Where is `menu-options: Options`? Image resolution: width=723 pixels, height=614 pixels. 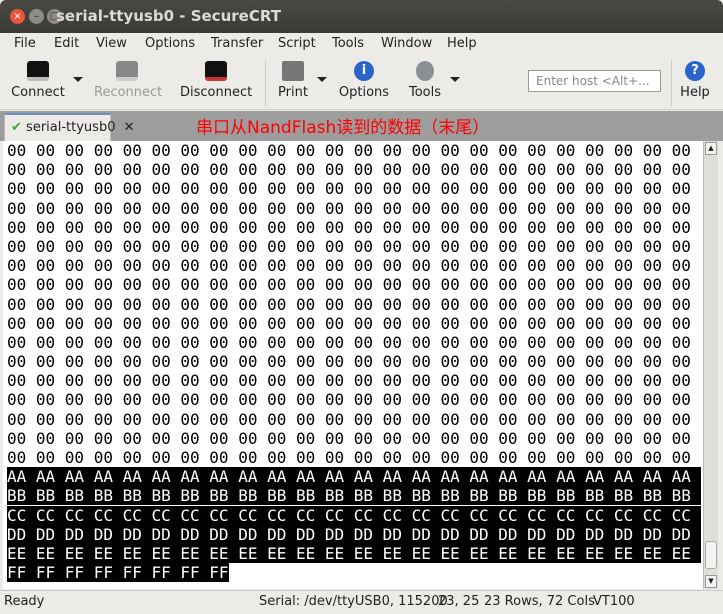
menu-options: Options is located at coordinates (170, 43).